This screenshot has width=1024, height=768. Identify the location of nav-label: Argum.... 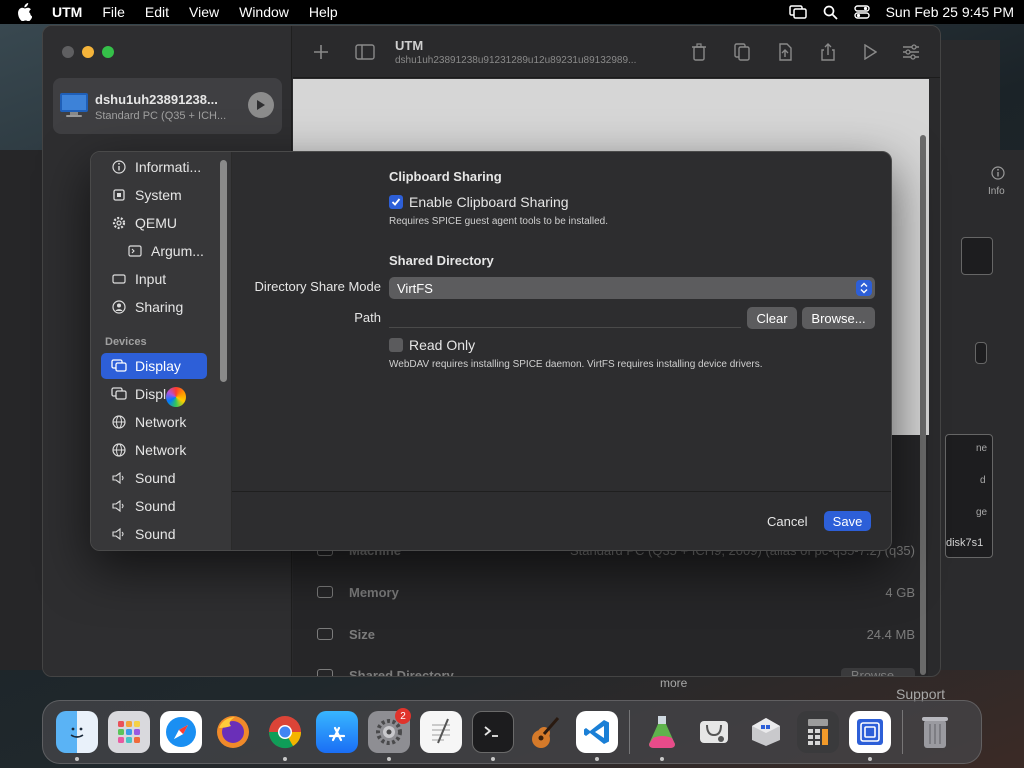
(177, 251).